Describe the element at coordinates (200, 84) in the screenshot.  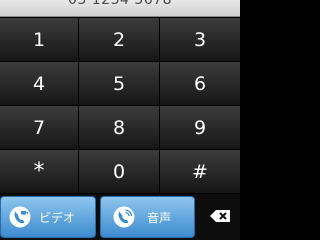
I see `key-6: 6` at that location.